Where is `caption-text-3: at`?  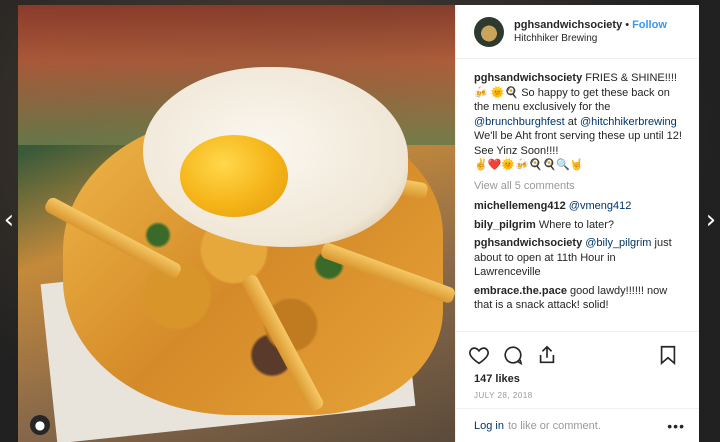 caption-text-3: at is located at coordinates (572, 121).